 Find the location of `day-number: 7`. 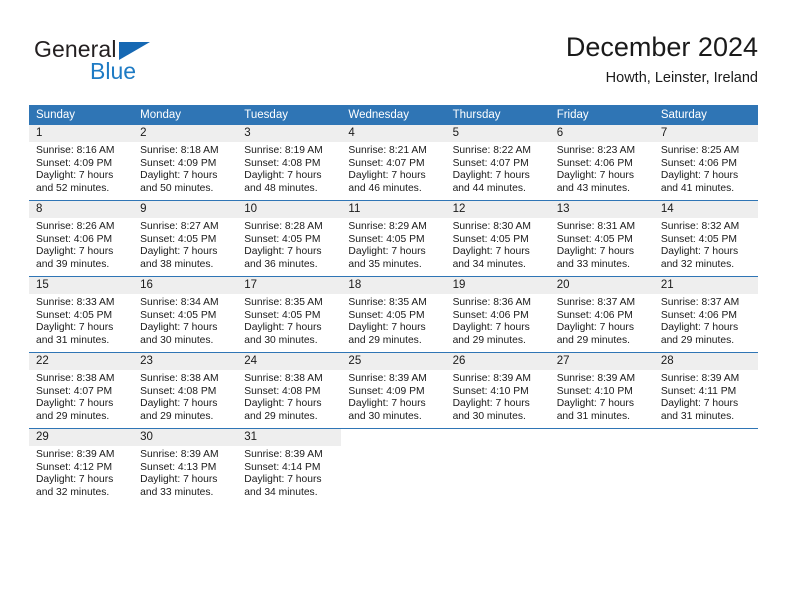

day-number: 7 is located at coordinates (705, 133).